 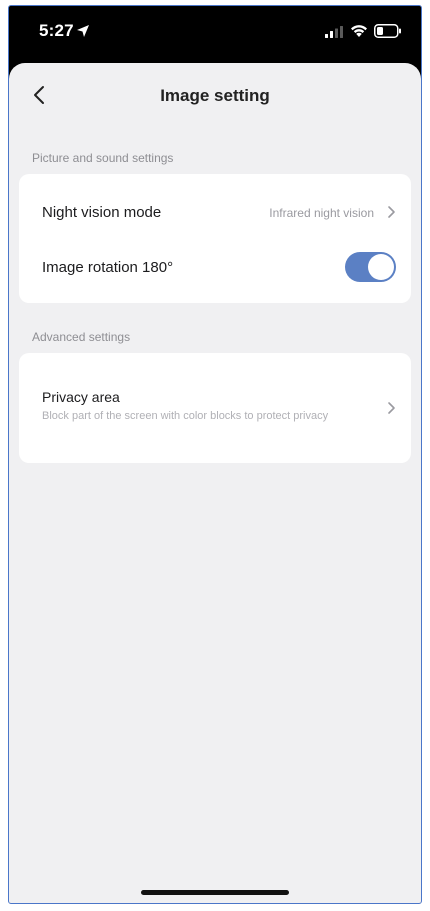 I want to click on status-time: 5:27, so click(x=56, y=30).